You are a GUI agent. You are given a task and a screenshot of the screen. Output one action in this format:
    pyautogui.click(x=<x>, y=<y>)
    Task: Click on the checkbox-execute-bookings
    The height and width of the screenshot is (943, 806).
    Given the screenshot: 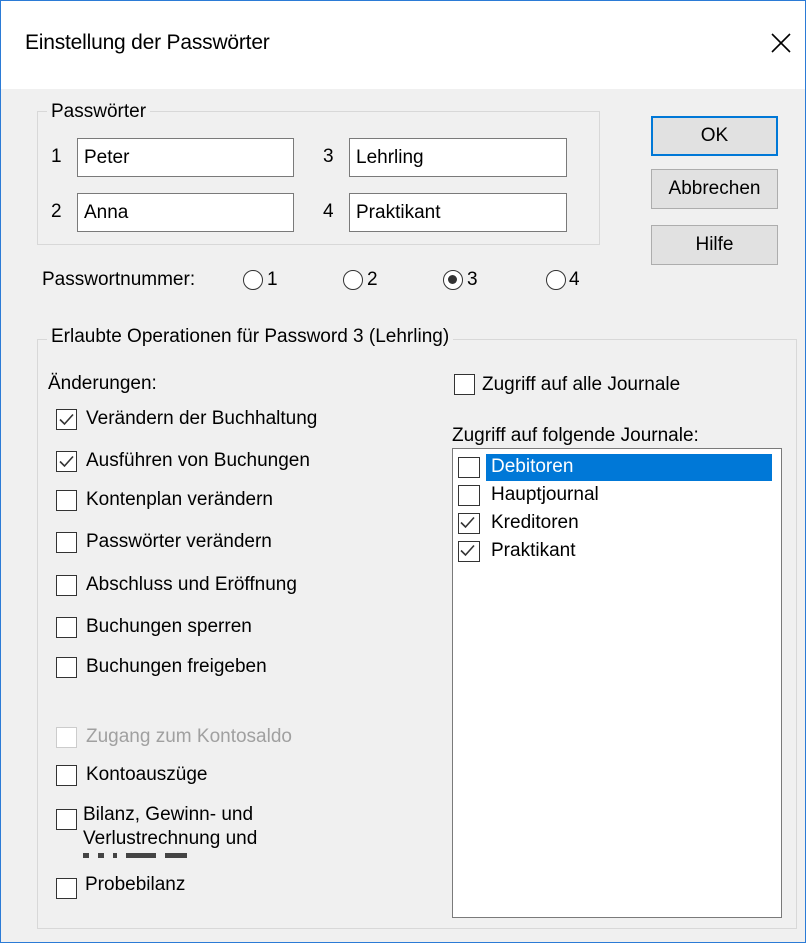 What is the action you would take?
    pyautogui.click(x=66, y=461)
    